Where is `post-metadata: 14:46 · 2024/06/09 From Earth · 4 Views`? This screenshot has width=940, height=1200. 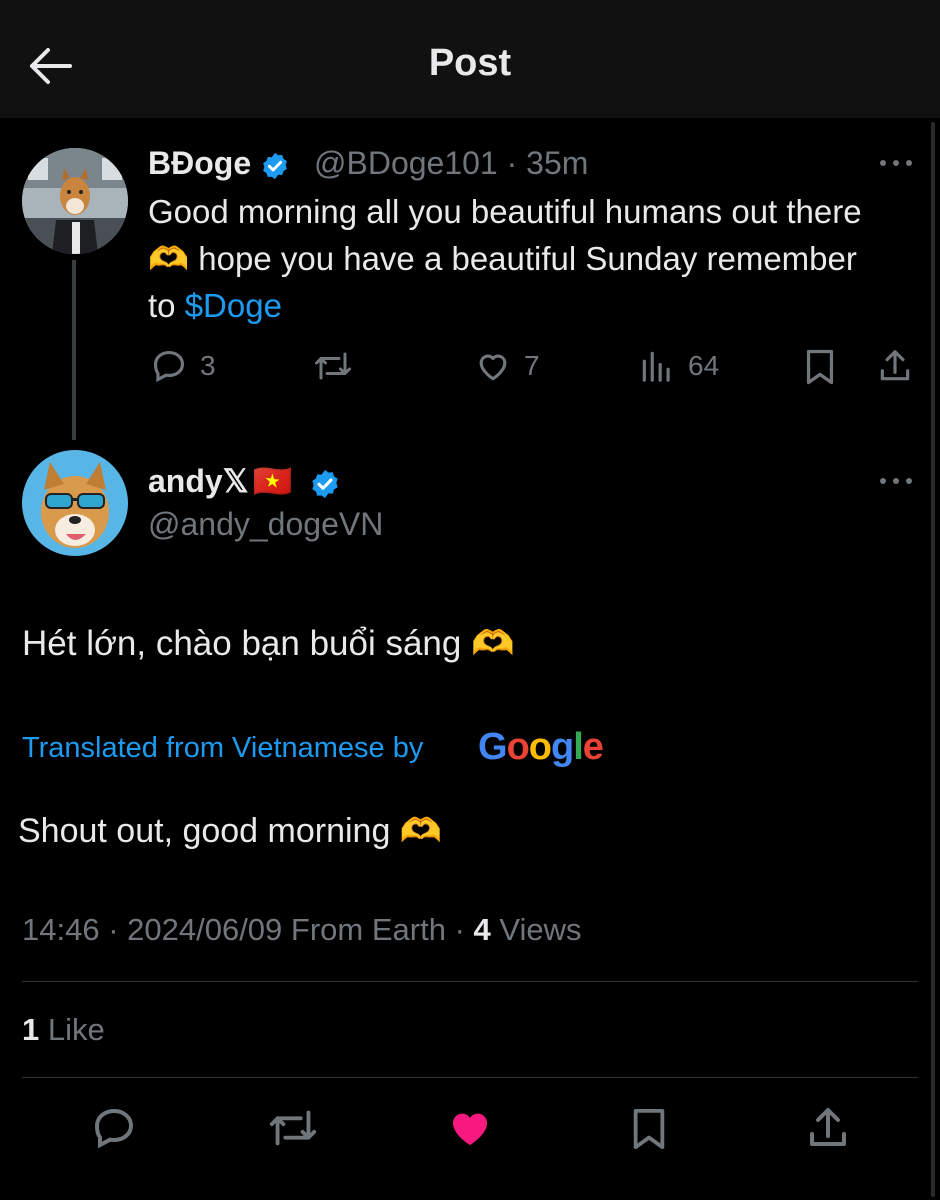
post-metadata: 14:46 · 2024/06/09 From Earth · 4 Views is located at coordinates (302, 930).